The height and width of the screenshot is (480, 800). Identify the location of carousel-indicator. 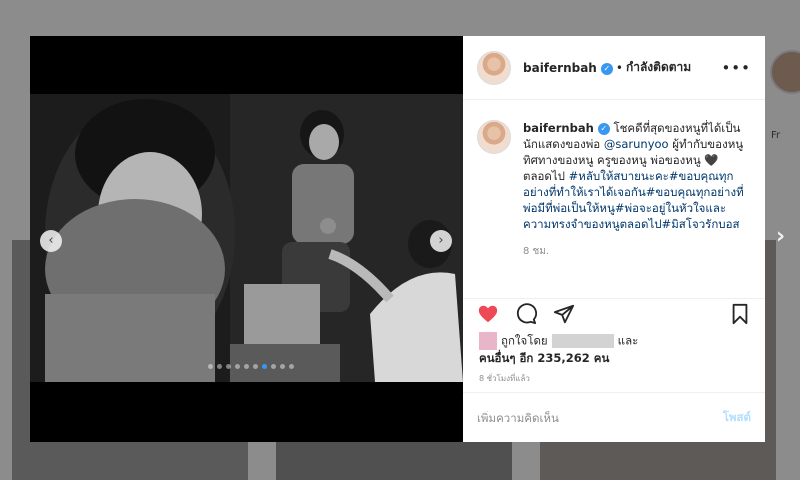
(251, 366).